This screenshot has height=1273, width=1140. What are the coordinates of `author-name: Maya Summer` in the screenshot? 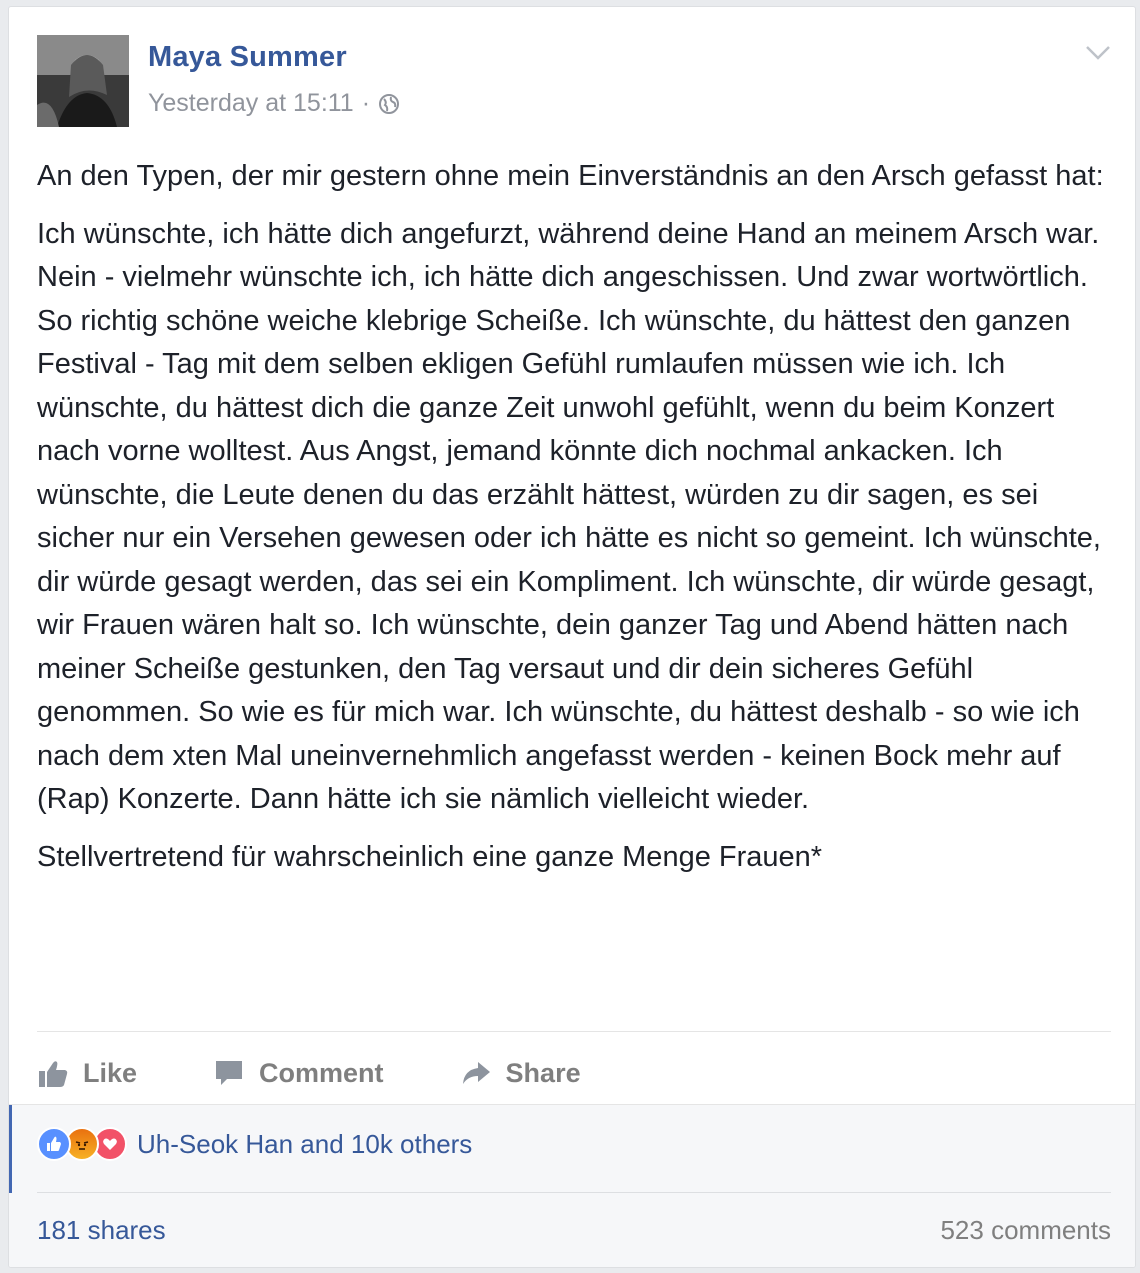 It's located at (247, 57).